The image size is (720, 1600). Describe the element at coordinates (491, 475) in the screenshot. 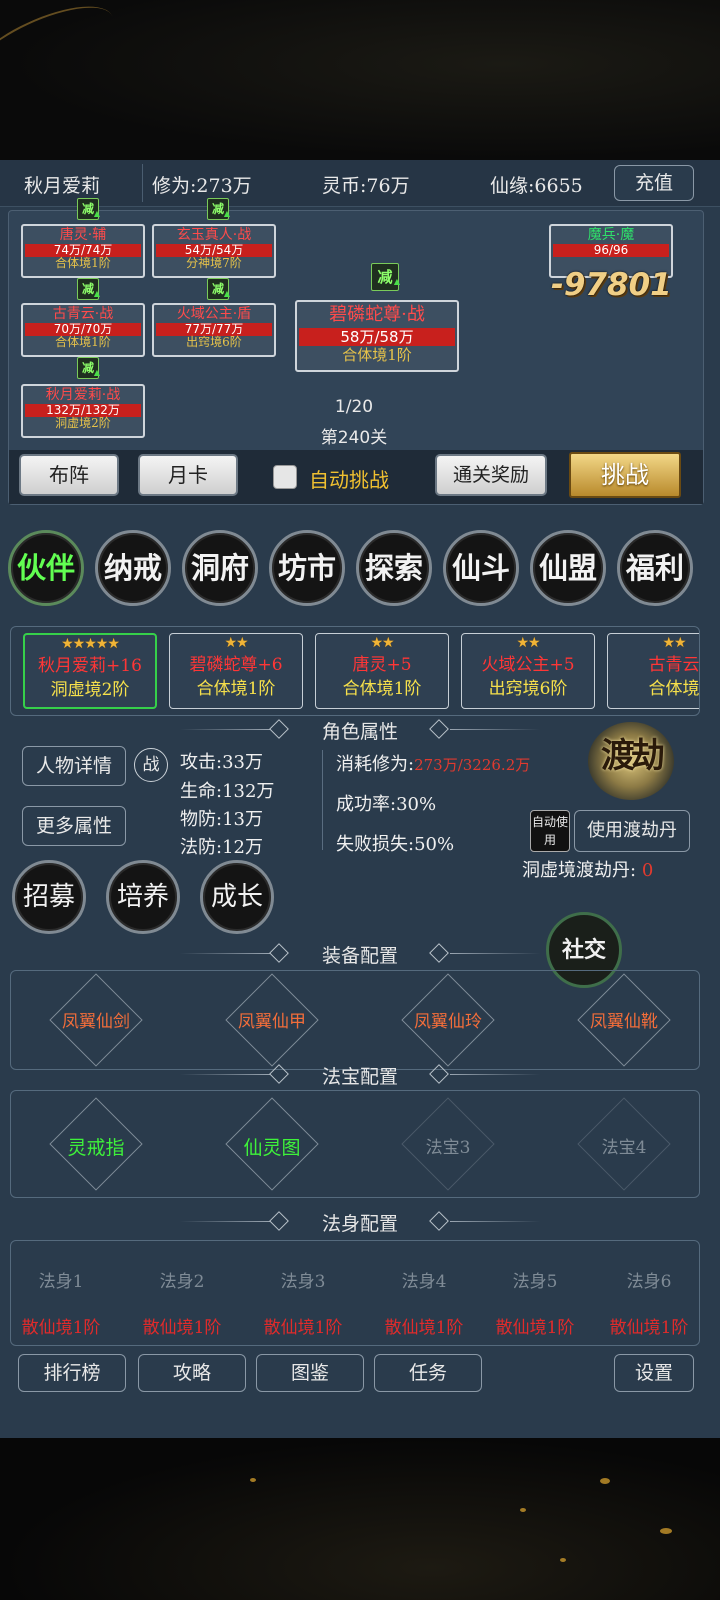

I see `clear-reward-button: 通关奖励` at that location.